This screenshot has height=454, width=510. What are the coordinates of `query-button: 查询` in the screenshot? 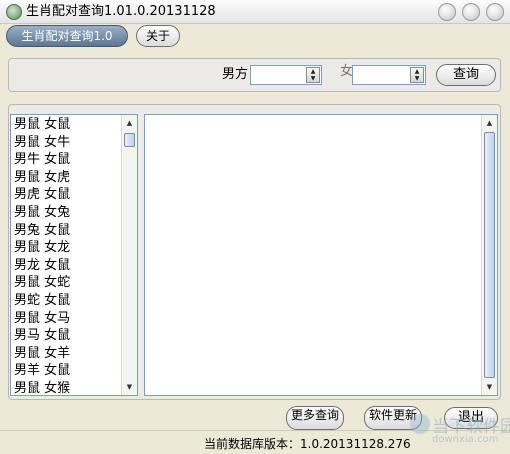 It's located at (466, 75).